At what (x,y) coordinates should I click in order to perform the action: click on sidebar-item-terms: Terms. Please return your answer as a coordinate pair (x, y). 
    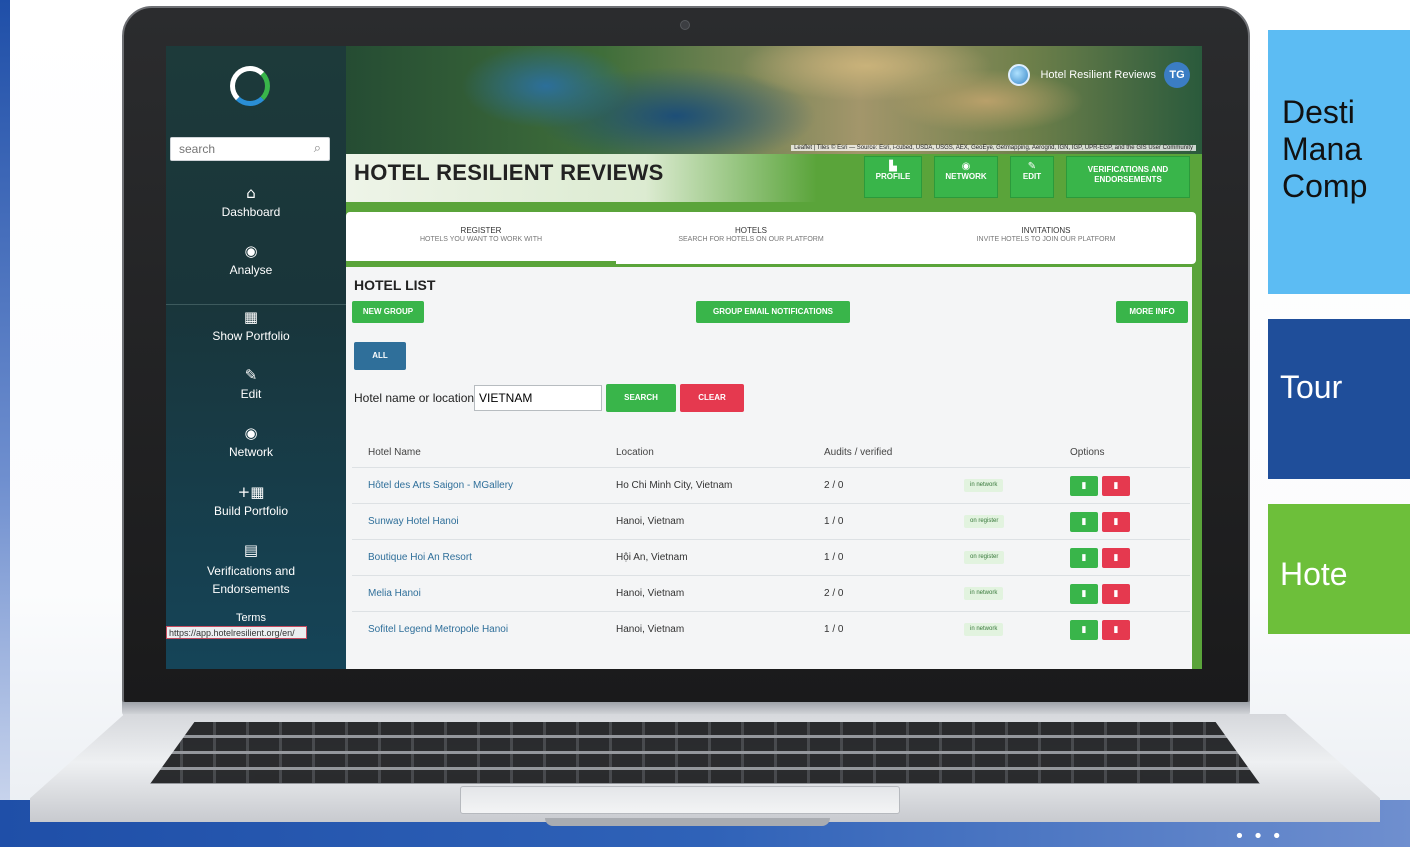
    Looking at the image, I should click on (251, 618).